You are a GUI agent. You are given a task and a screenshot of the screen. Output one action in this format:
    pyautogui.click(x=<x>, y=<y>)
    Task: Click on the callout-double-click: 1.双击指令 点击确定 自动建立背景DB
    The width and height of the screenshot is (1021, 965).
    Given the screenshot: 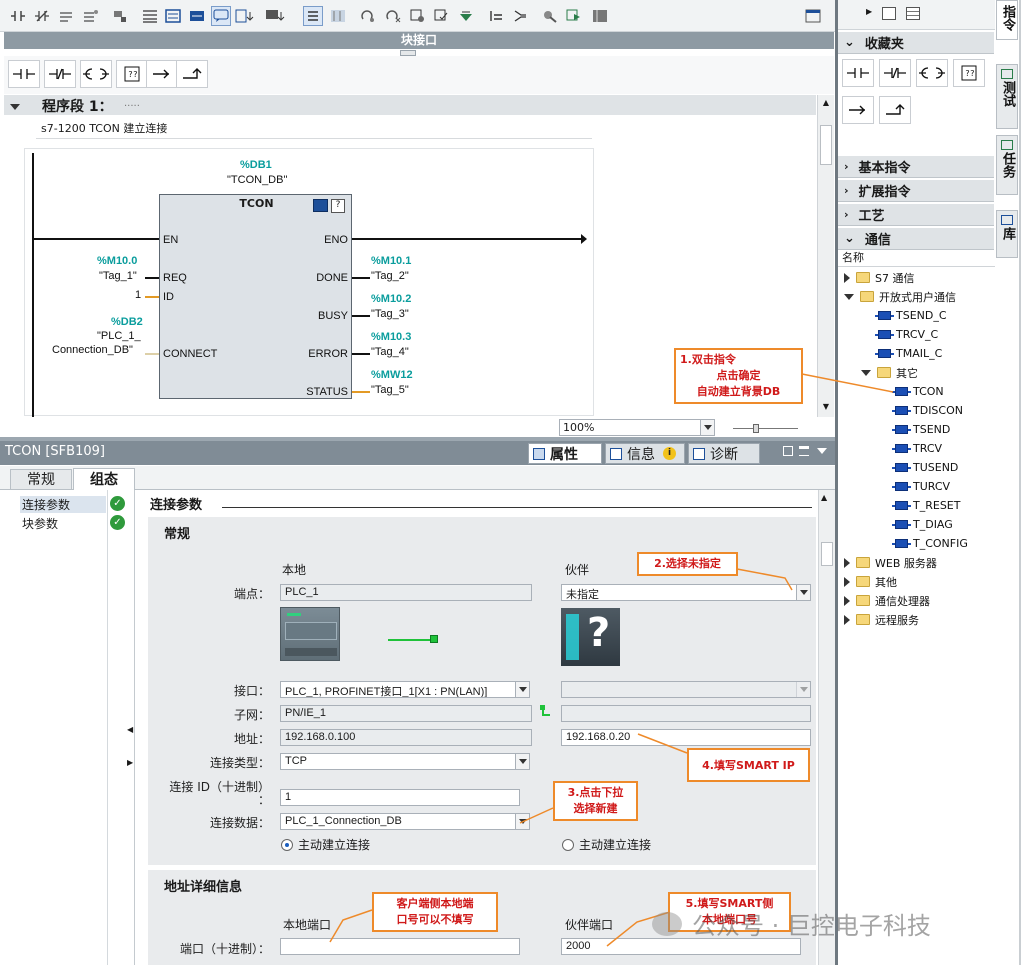 What is the action you would take?
    pyautogui.click(x=738, y=376)
    